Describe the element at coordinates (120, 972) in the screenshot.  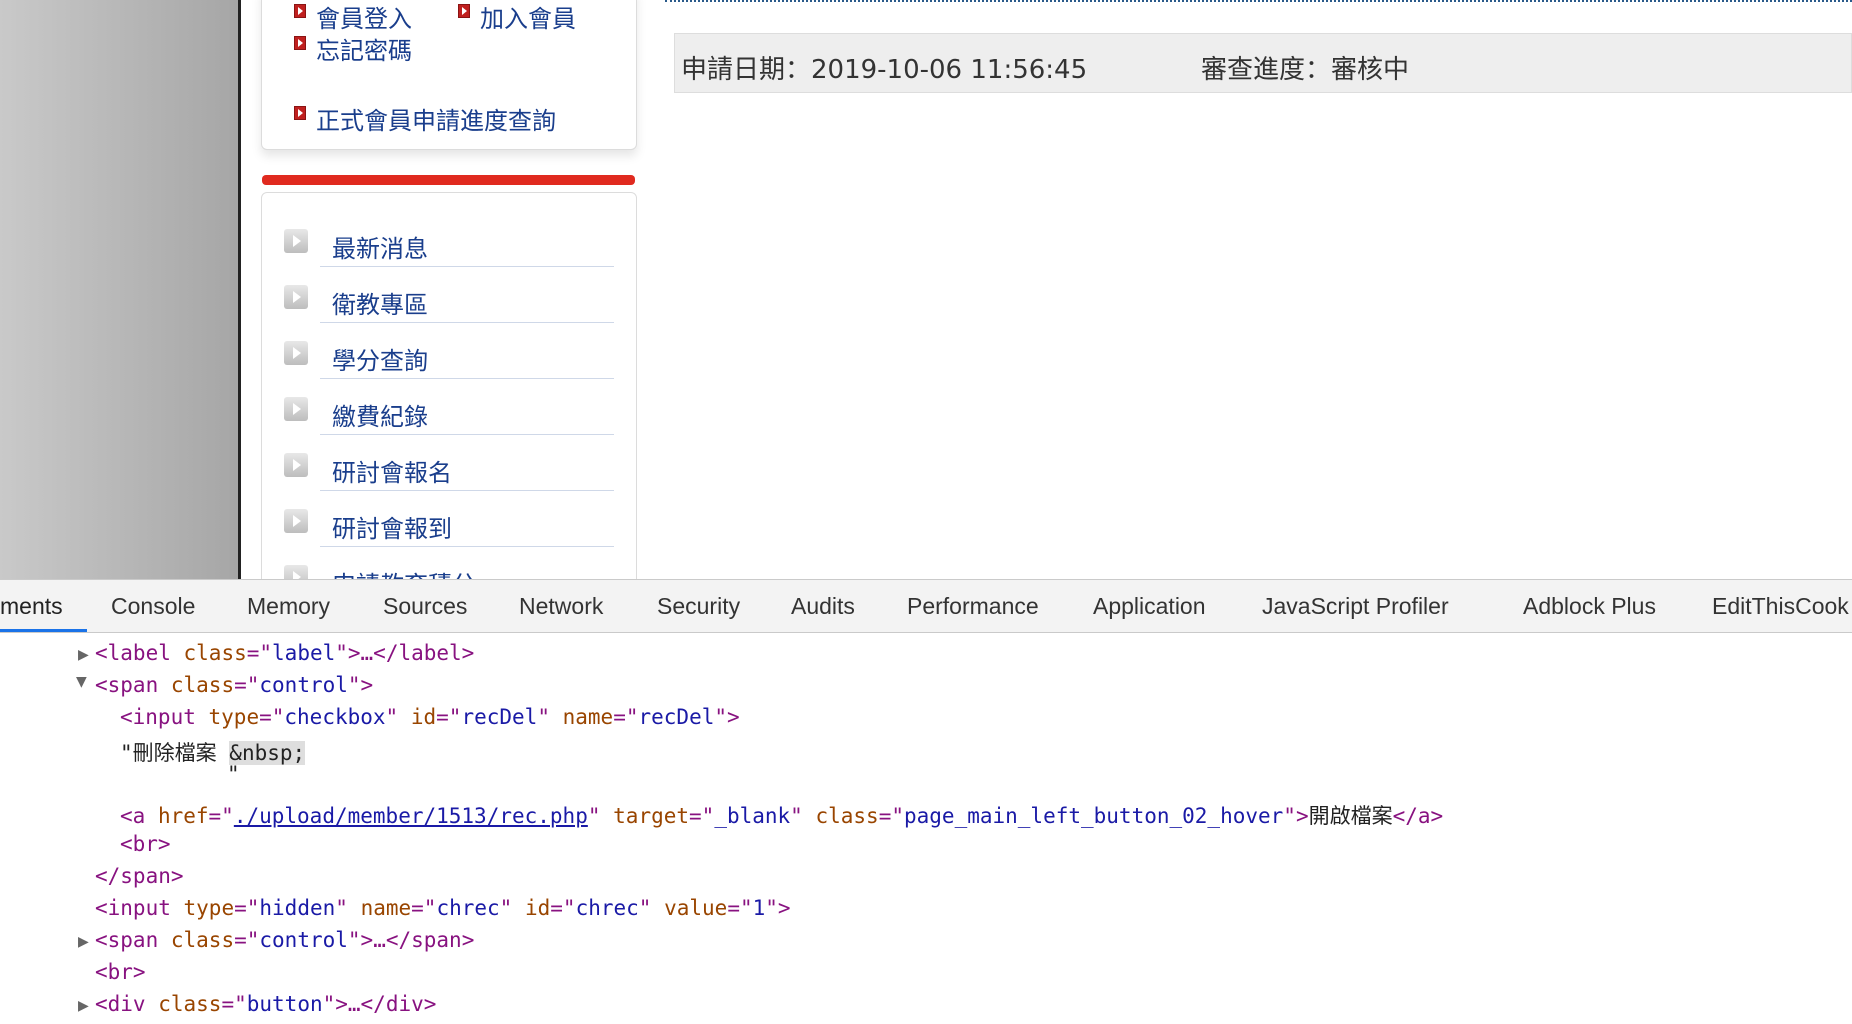
I see `dom-line-br-2: <br>` at that location.